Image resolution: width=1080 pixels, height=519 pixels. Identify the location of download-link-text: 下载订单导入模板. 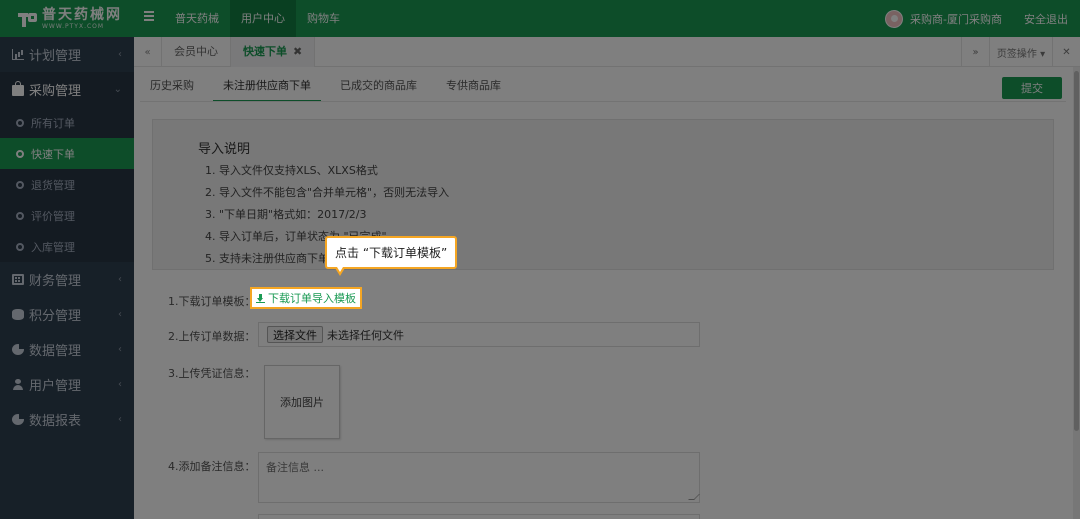
(312, 298).